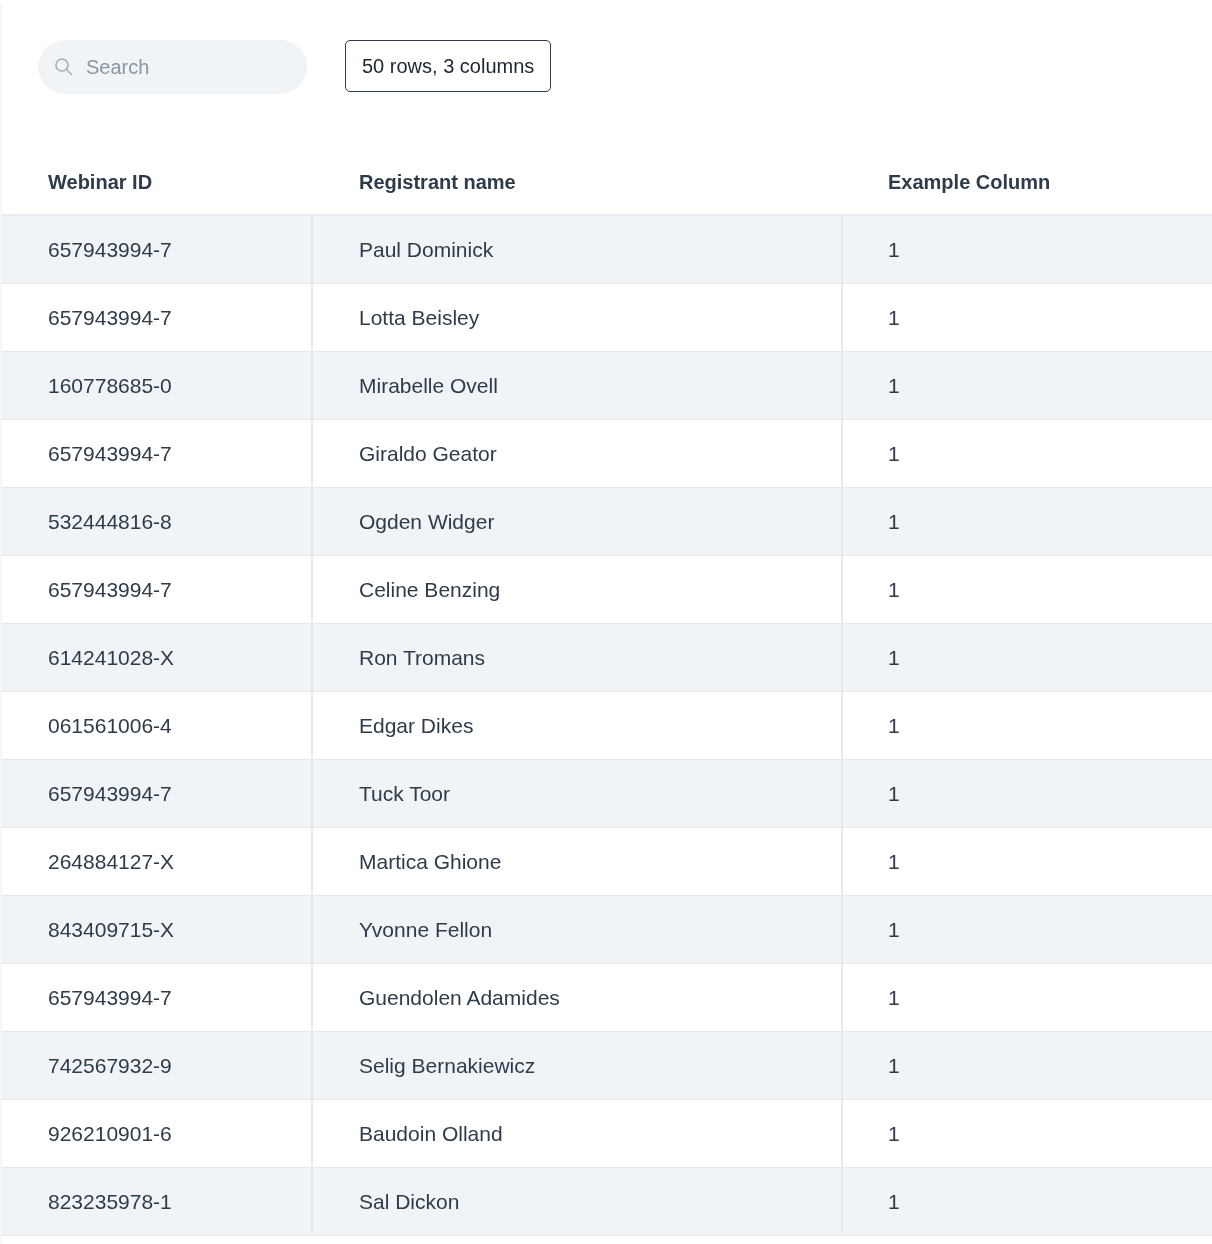 Image resolution: width=1212 pixels, height=1244 pixels. Describe the element at coordinates (578, 929) in the screenshot. I see `table-cell: Yvonne Fellon` at that location.